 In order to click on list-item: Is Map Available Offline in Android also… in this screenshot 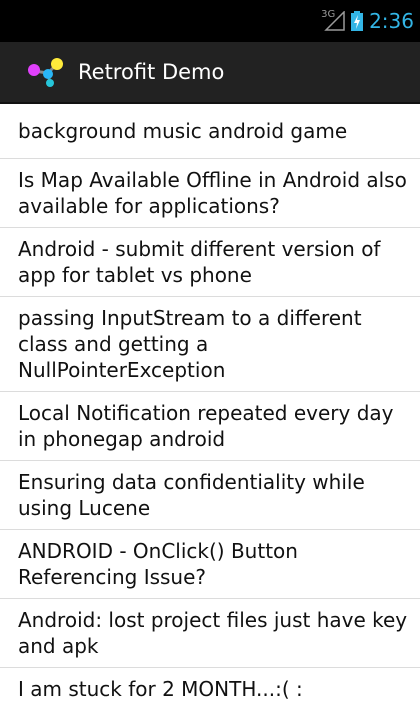, I will do `click(210, 193)`.